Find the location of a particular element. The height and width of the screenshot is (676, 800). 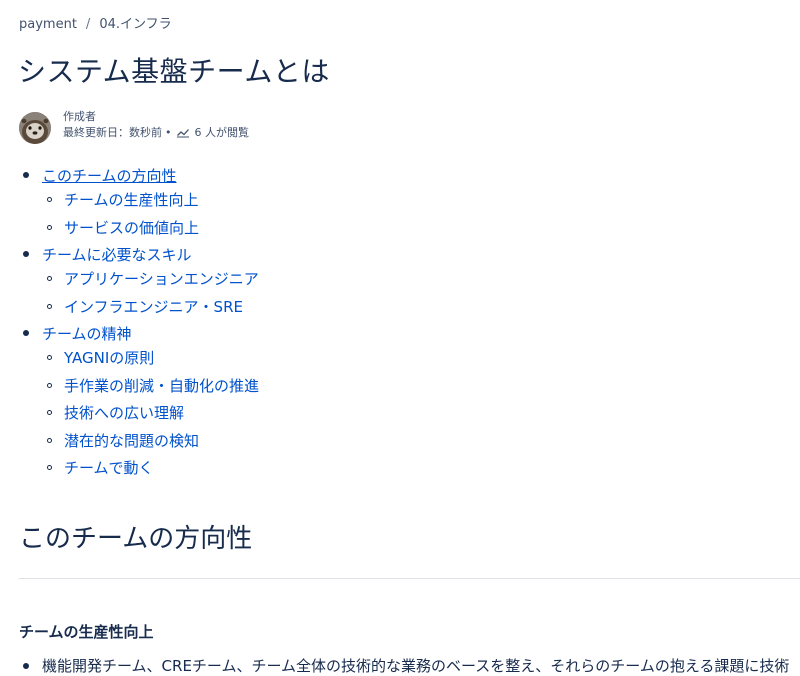

toc-subitem: チームの生産性向上 is located at coordinates (150, 202).